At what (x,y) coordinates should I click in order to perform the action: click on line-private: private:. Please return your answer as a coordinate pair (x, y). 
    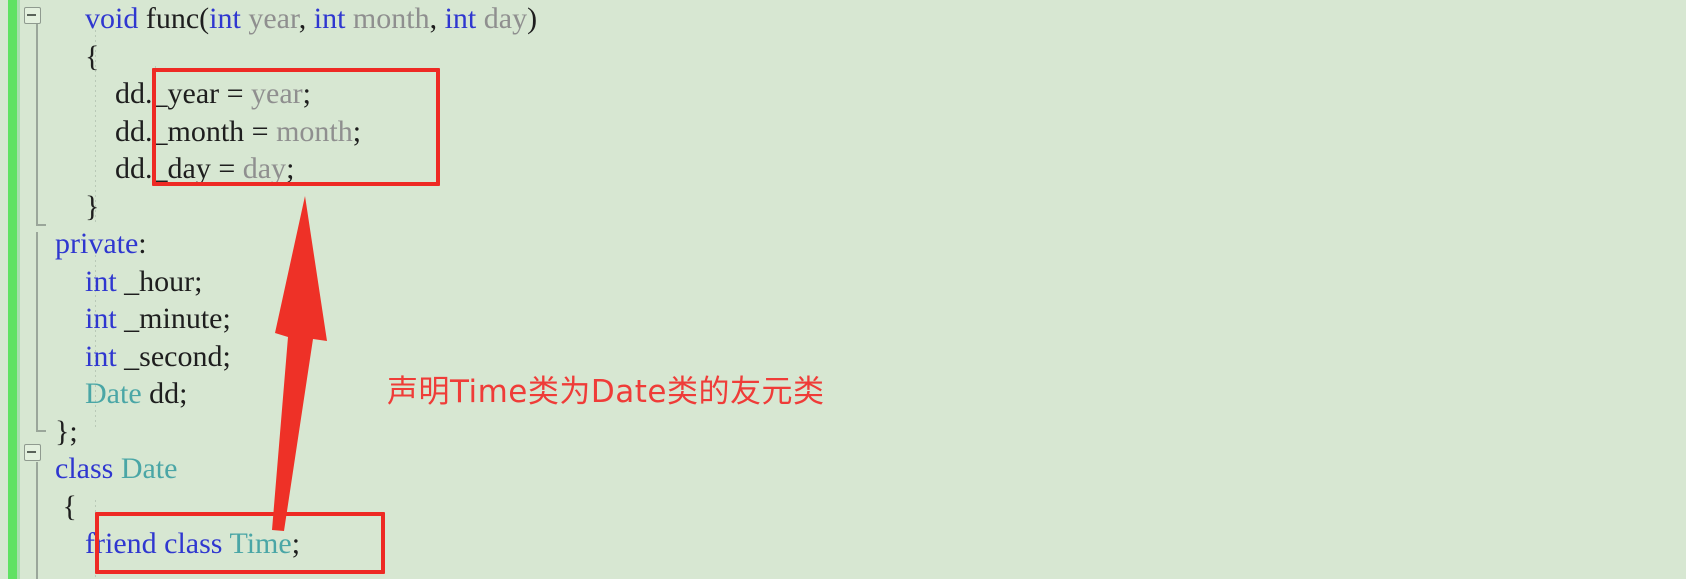
    Looking at the image, I should click on (101, 244).